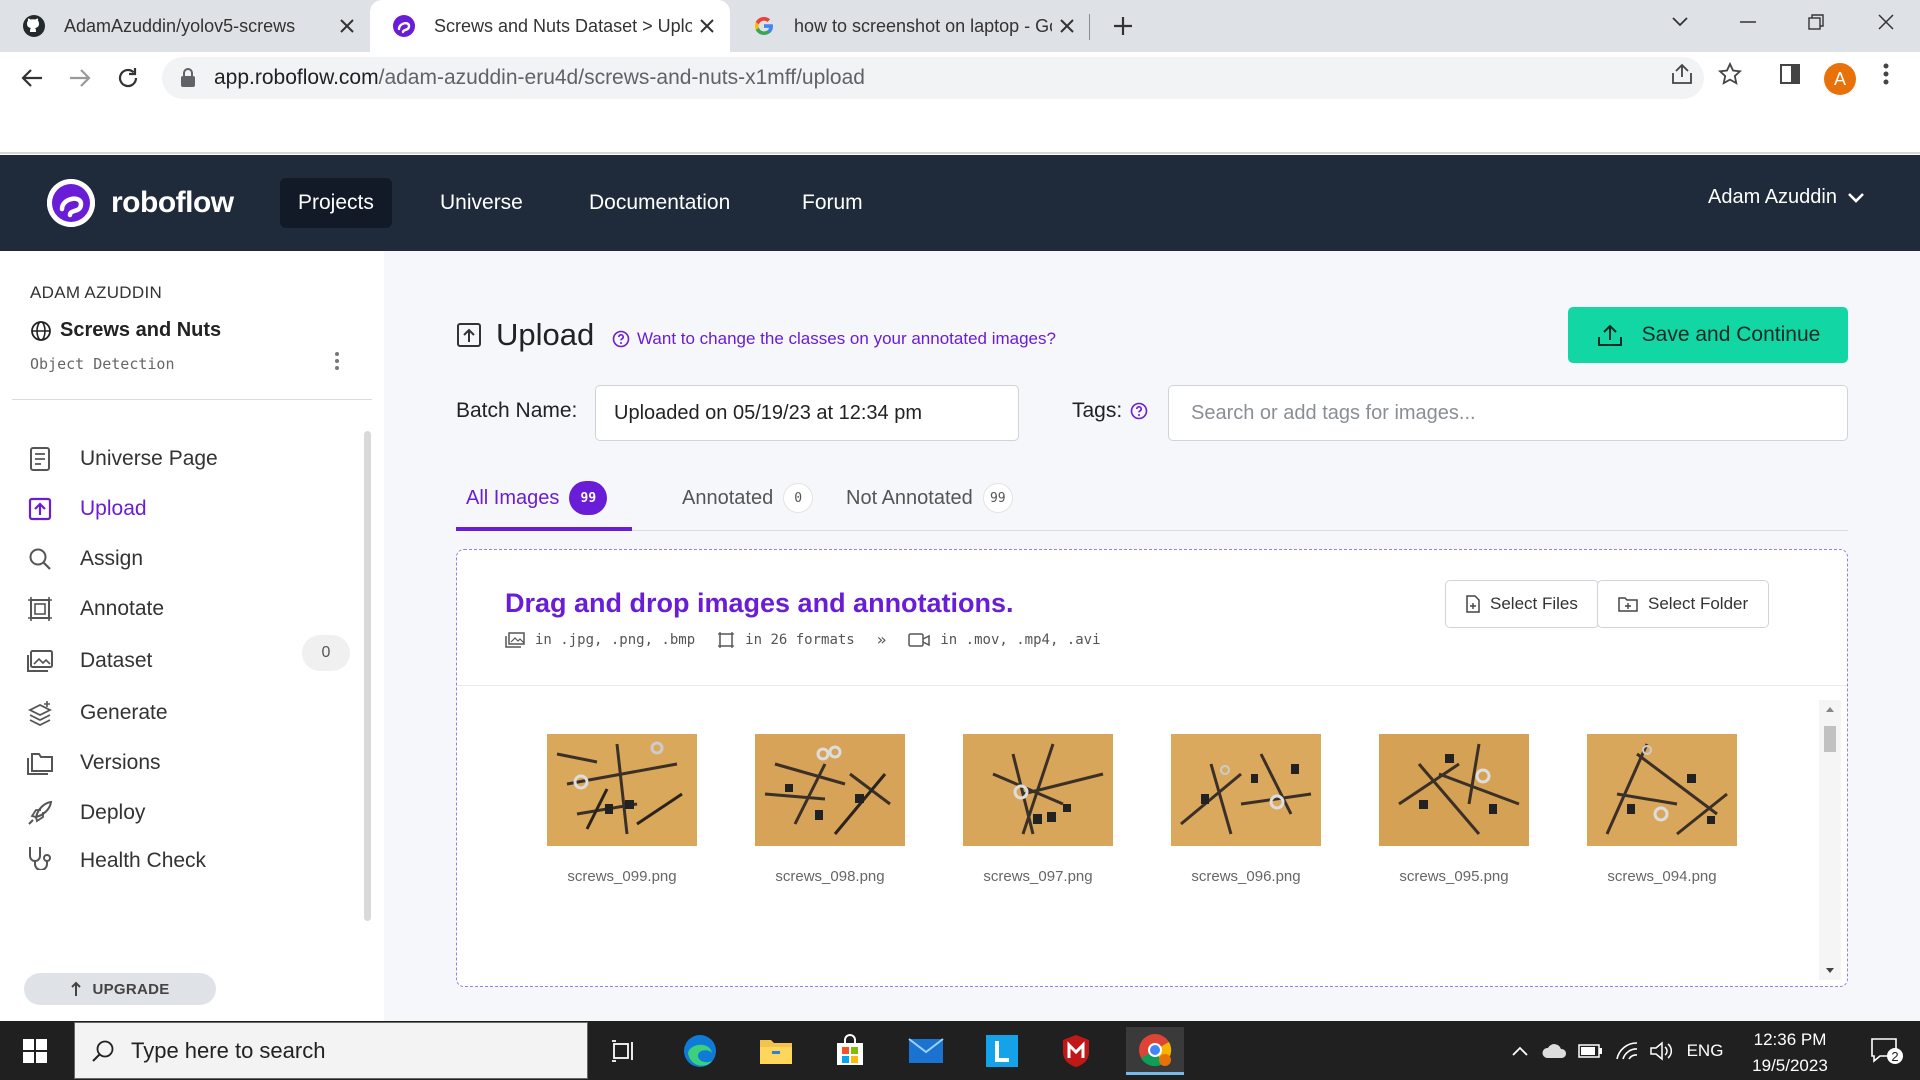 This screenshot has height=1080, width=1920. What do you see at coordinates (40, 661) in the screenshot?
I see `images-icon` at bounding box center [40, 661].